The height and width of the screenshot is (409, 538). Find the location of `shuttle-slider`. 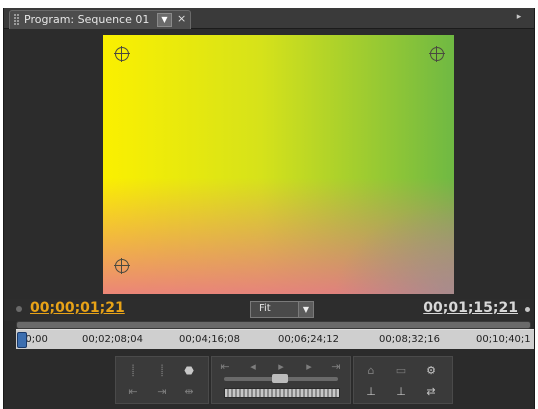

shuttle-slider is located at coordinates (281, 378).